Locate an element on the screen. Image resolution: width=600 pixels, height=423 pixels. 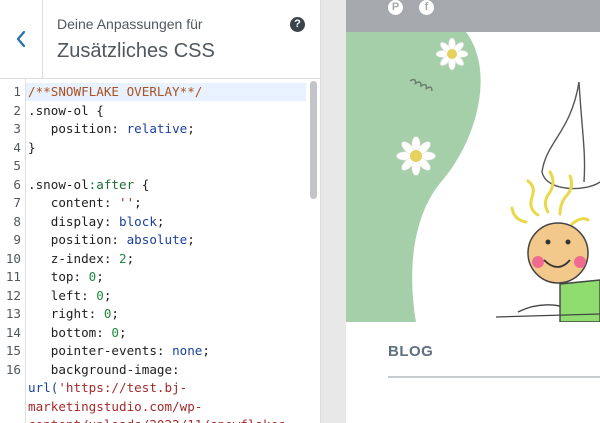
line-number-gutter: 1 2 3 4 5 6 7 8 9 10 11 12 13 14 15 16 is located at coordinates (13, 251).